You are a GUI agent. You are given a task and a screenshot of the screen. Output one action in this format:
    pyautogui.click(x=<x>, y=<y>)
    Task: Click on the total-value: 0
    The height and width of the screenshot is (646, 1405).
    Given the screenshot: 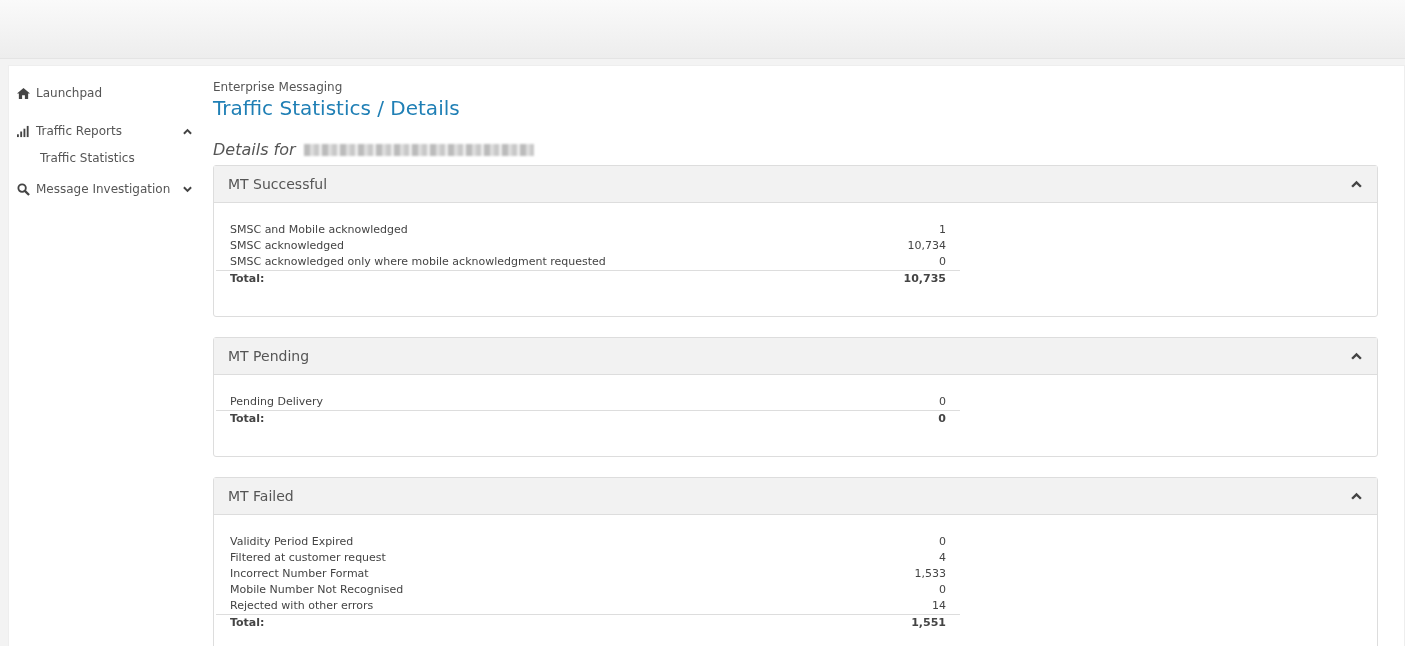 What is the action you would take?
    pyautogui.click(x=942, y=418)
    